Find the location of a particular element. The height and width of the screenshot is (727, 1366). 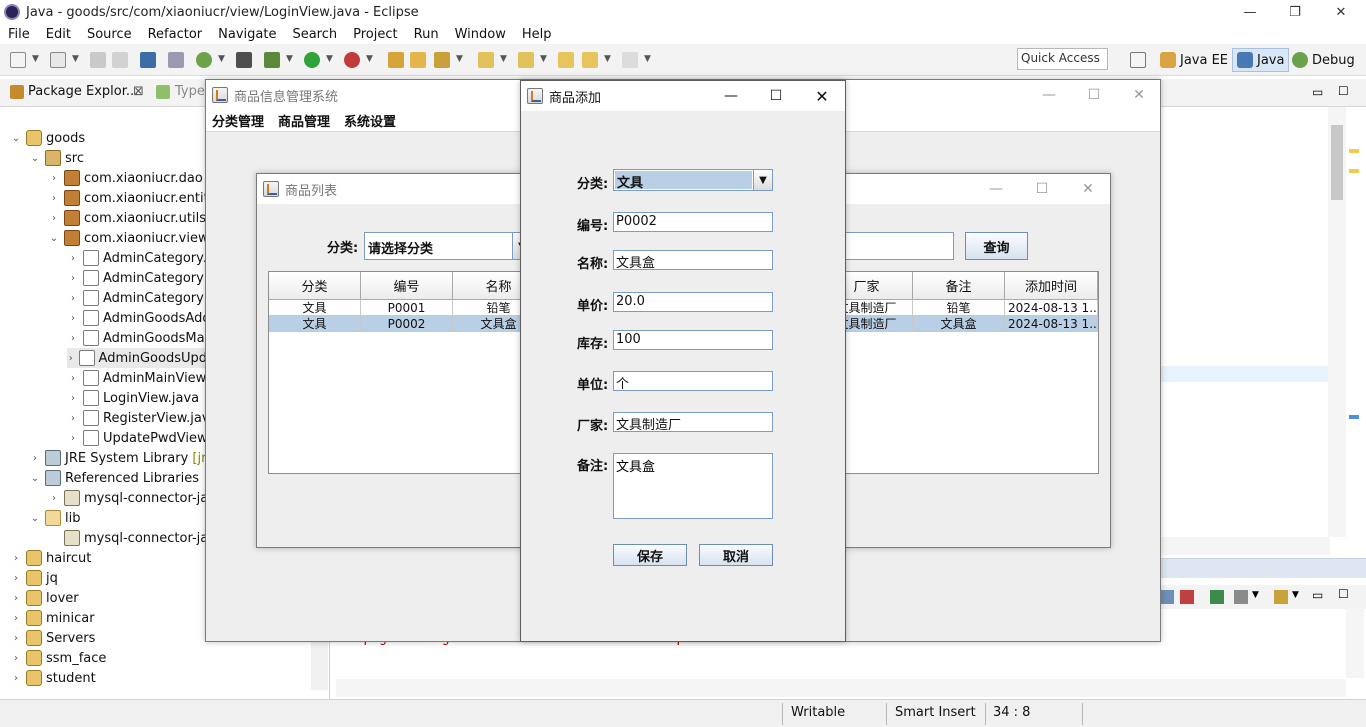

minimize-console-icon: ▭ is located at coordinates (1317, 595).